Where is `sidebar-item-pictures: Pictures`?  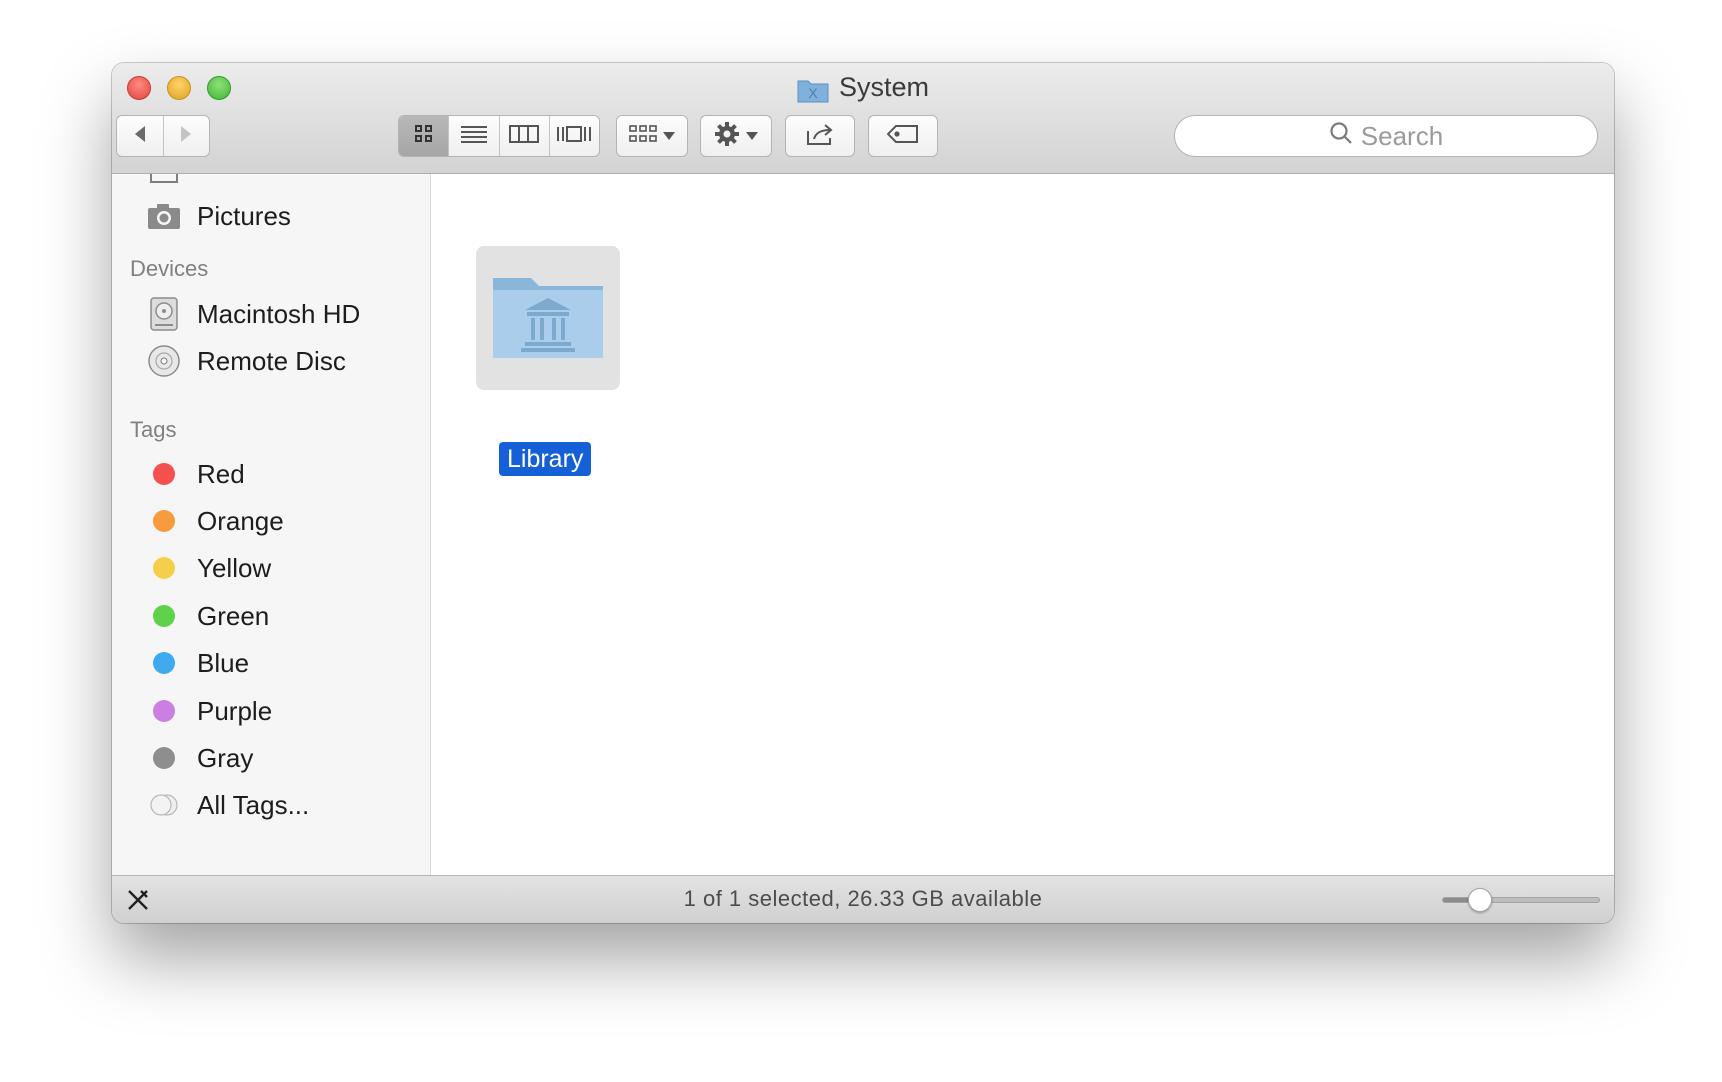 sidebar-item-pictures: Pictures is located at coordinates (271, 216).